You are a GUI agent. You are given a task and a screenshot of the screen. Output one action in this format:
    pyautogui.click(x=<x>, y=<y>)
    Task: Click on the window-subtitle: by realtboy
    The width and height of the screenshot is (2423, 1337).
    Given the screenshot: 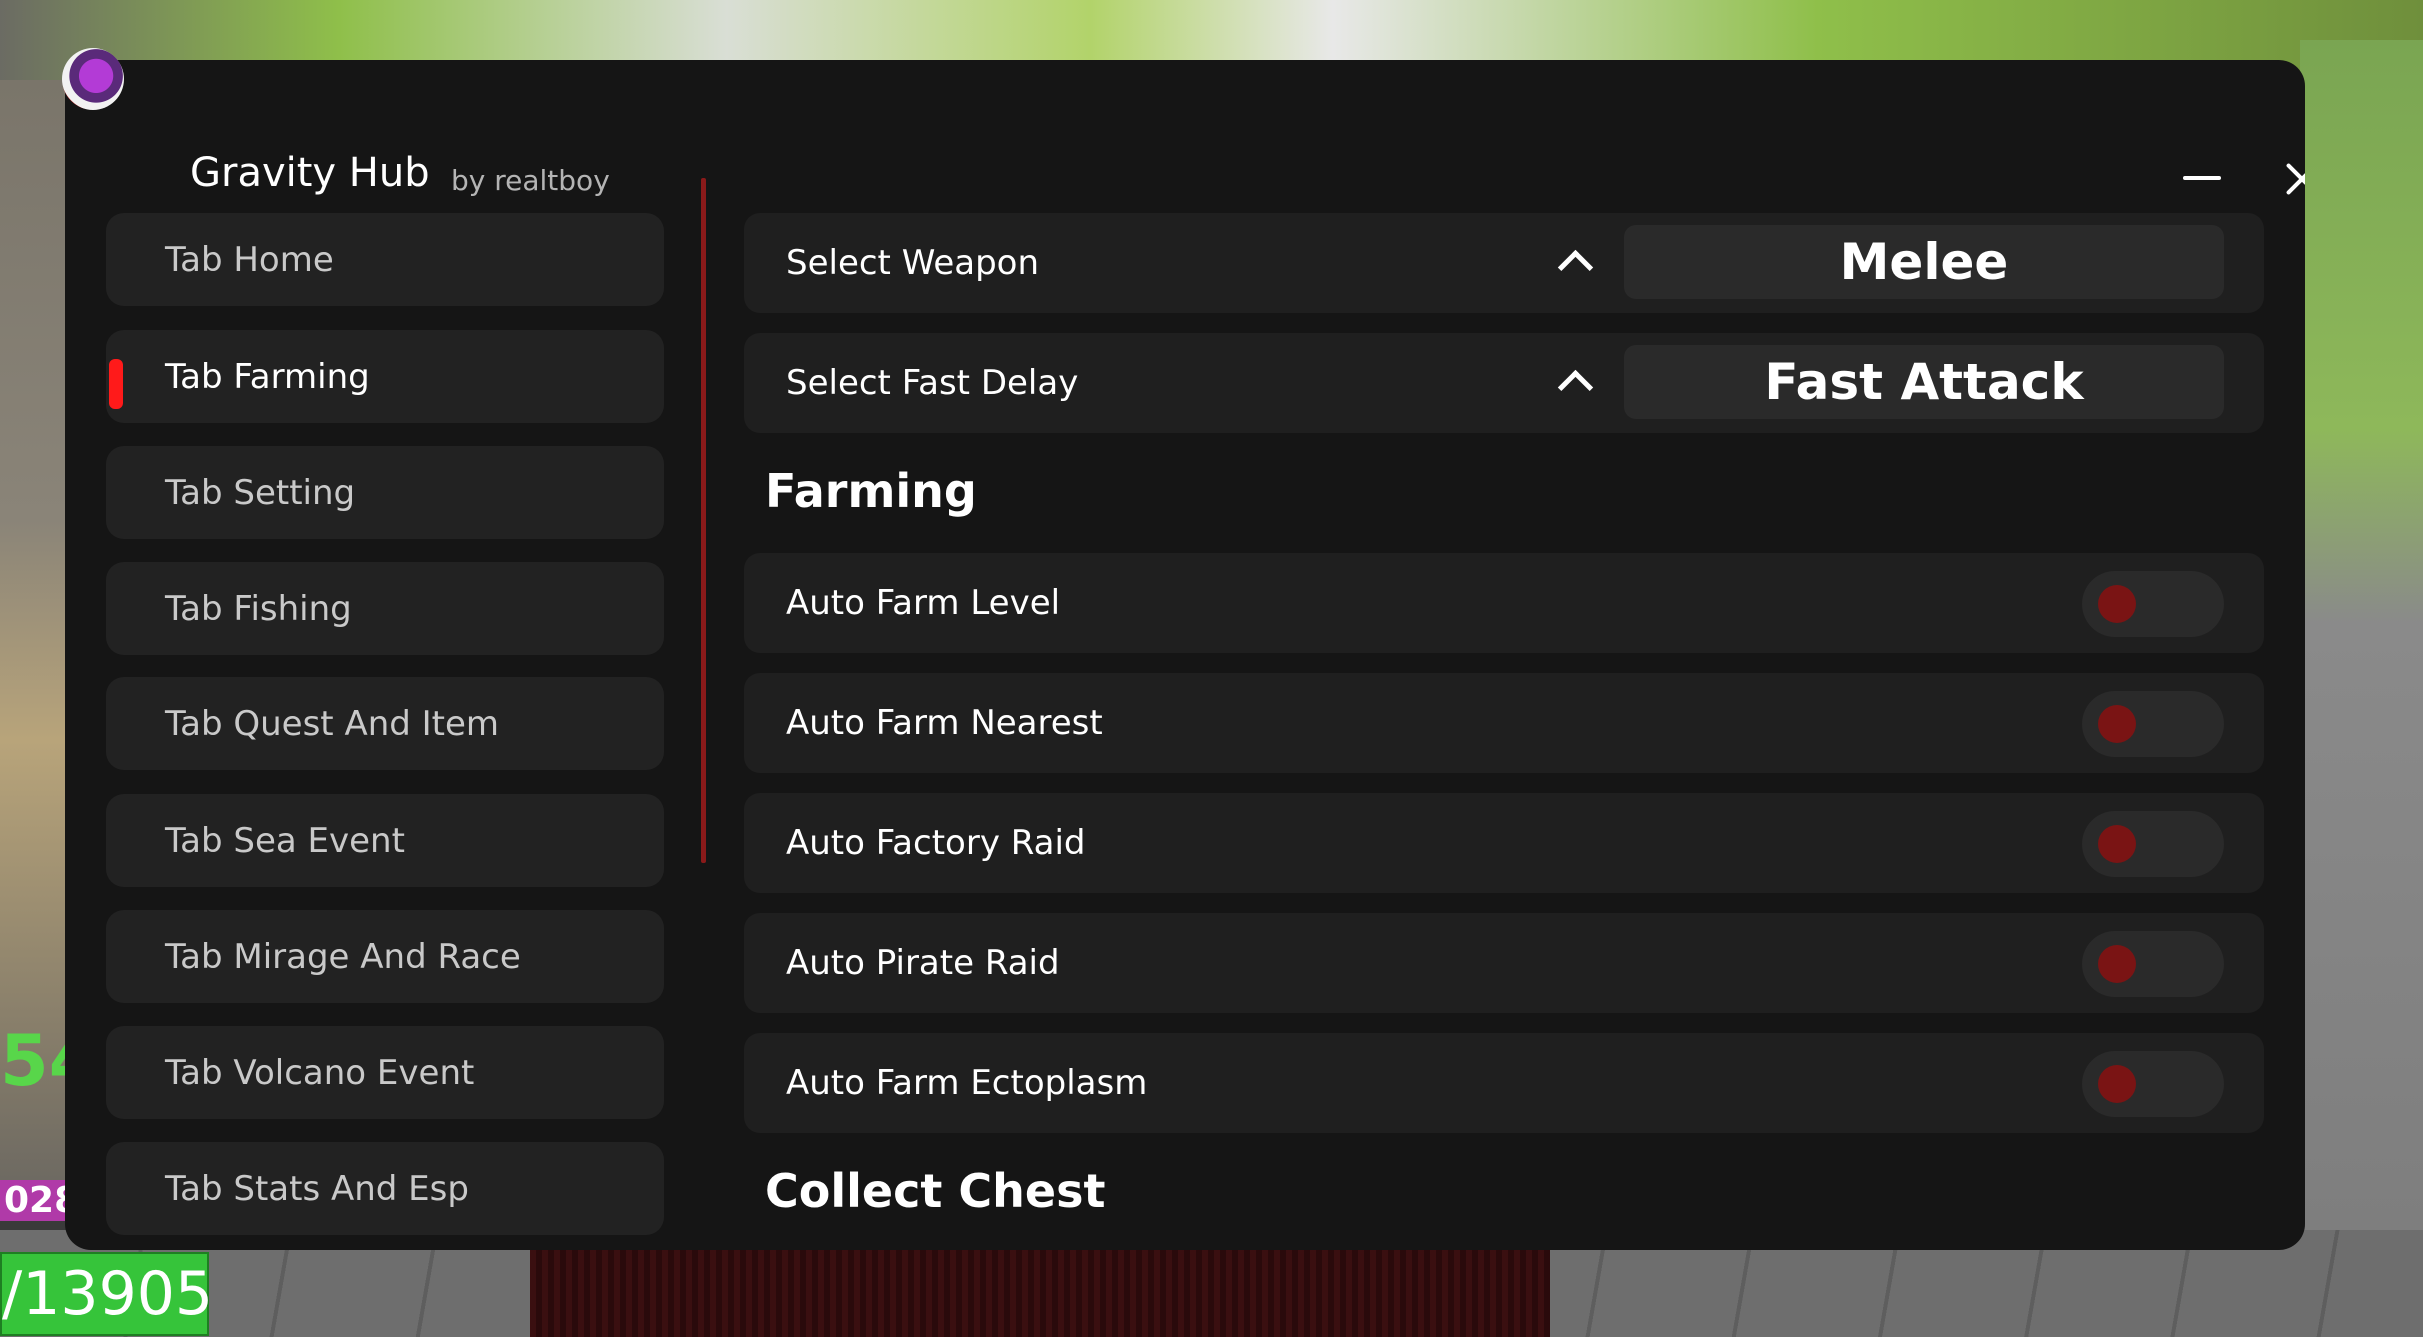 What is the action you would take?
    pyautogui.click(x=530, y=180)
    